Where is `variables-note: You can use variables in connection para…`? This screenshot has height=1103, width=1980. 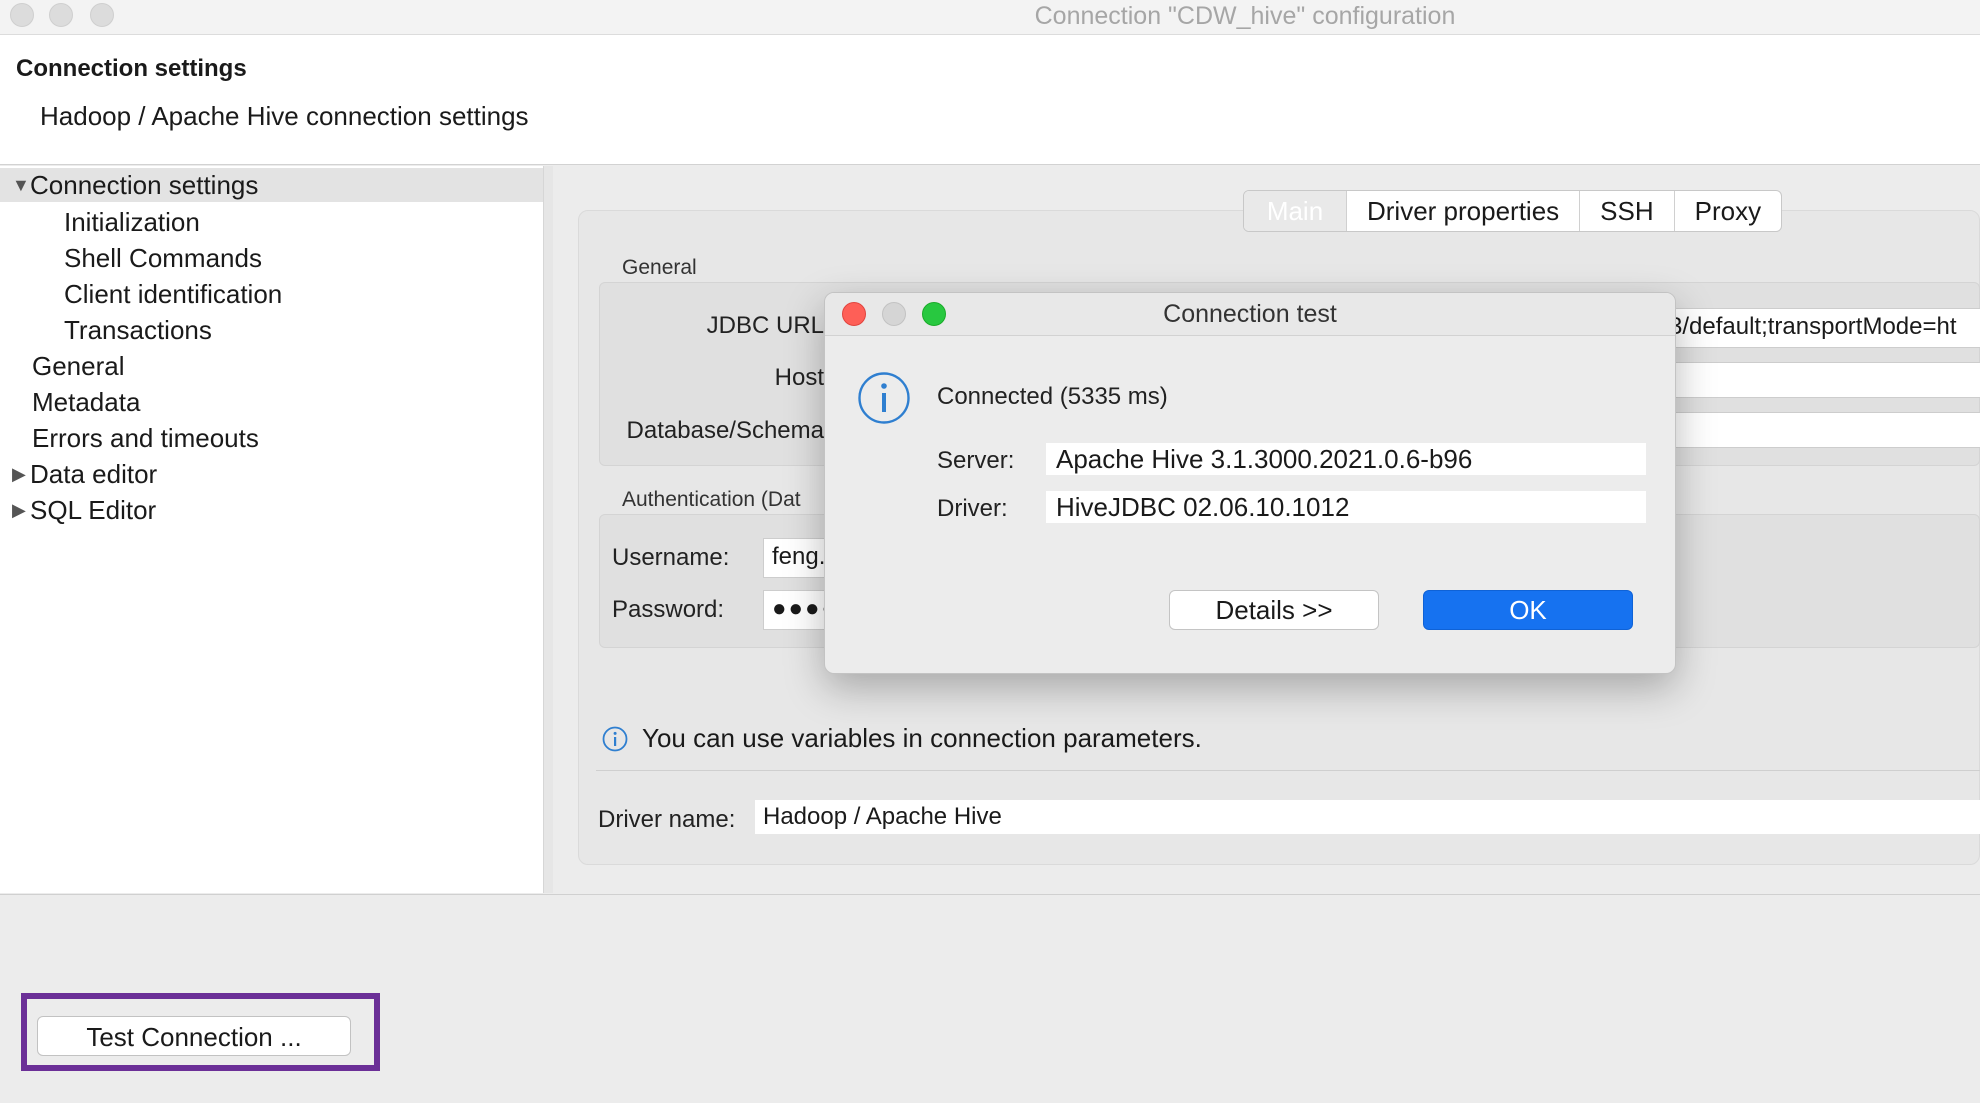 variables-note: You can use variables in connection para… is located at coordinates (922, 738).